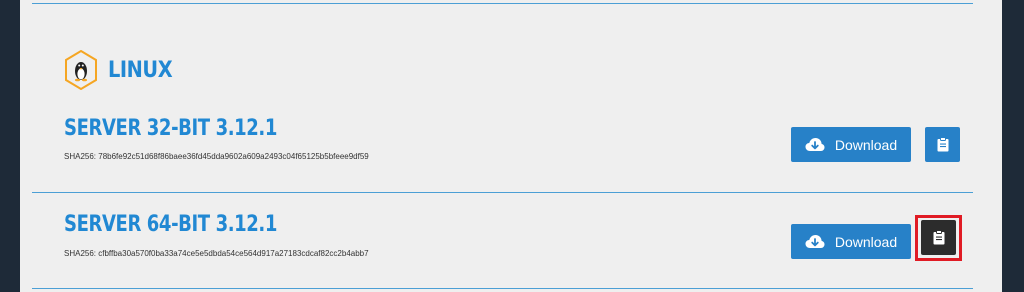 The height and width of the screenshot is (292, 1024). I want to click on release-title-32bit: SERVER 32-BIT 3.12.1, so click(171, 128).